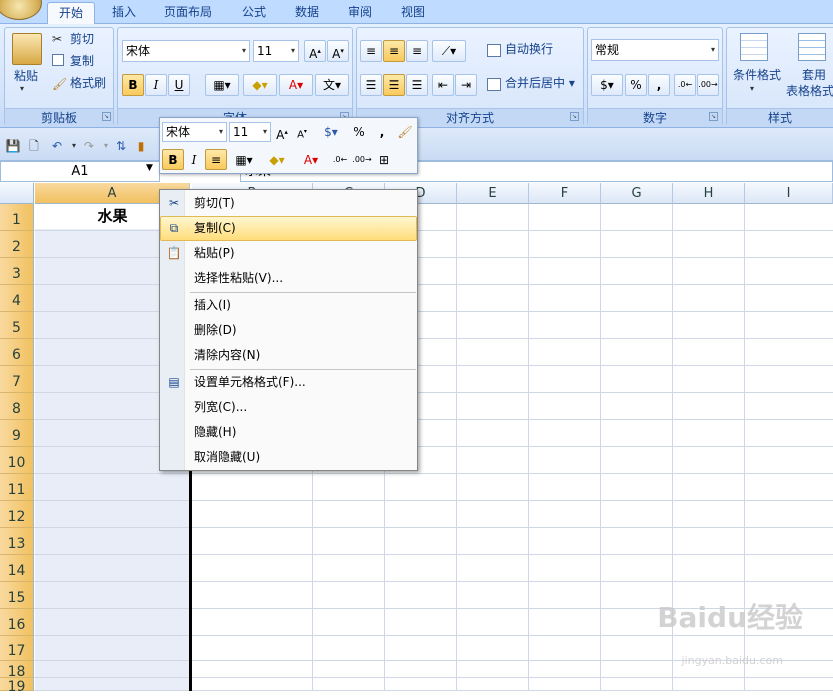  What do you see at coordinates (194, 132) in the screenshot?
I see `mini-font-combo: 宋体 ▾` at bounding box center [194, 132].